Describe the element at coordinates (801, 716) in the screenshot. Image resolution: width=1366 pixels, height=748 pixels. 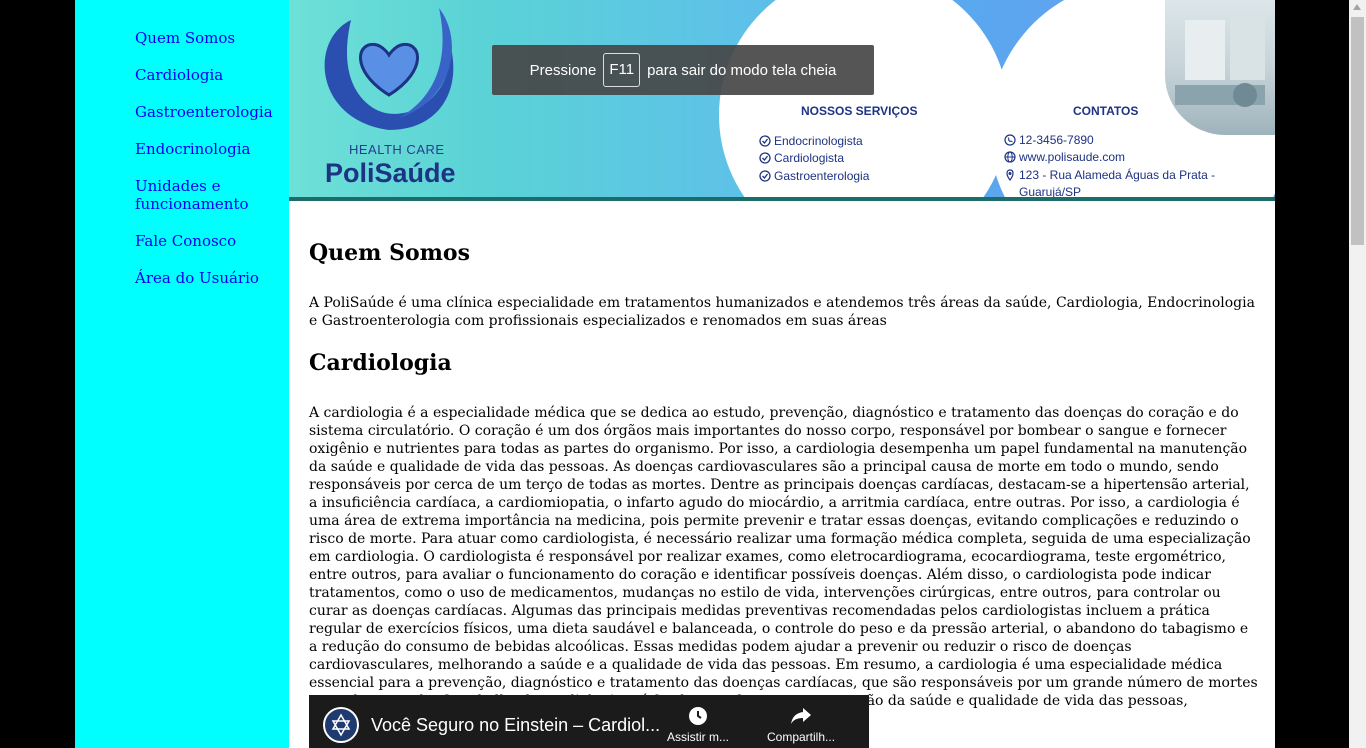
I see `share-arrow-icon` at that location.